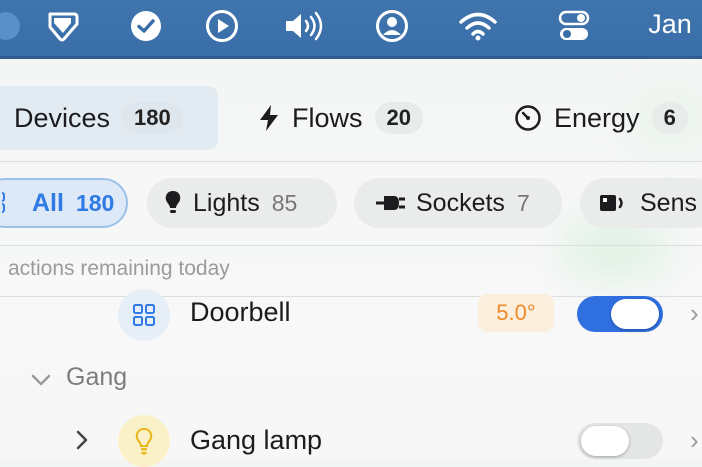 The width and height of the screenshot is (702, 467). What do you see at coordinates (240, 312) in the screenshot?
I see `device-name: Doorbell` at bounding box center [240, 312].